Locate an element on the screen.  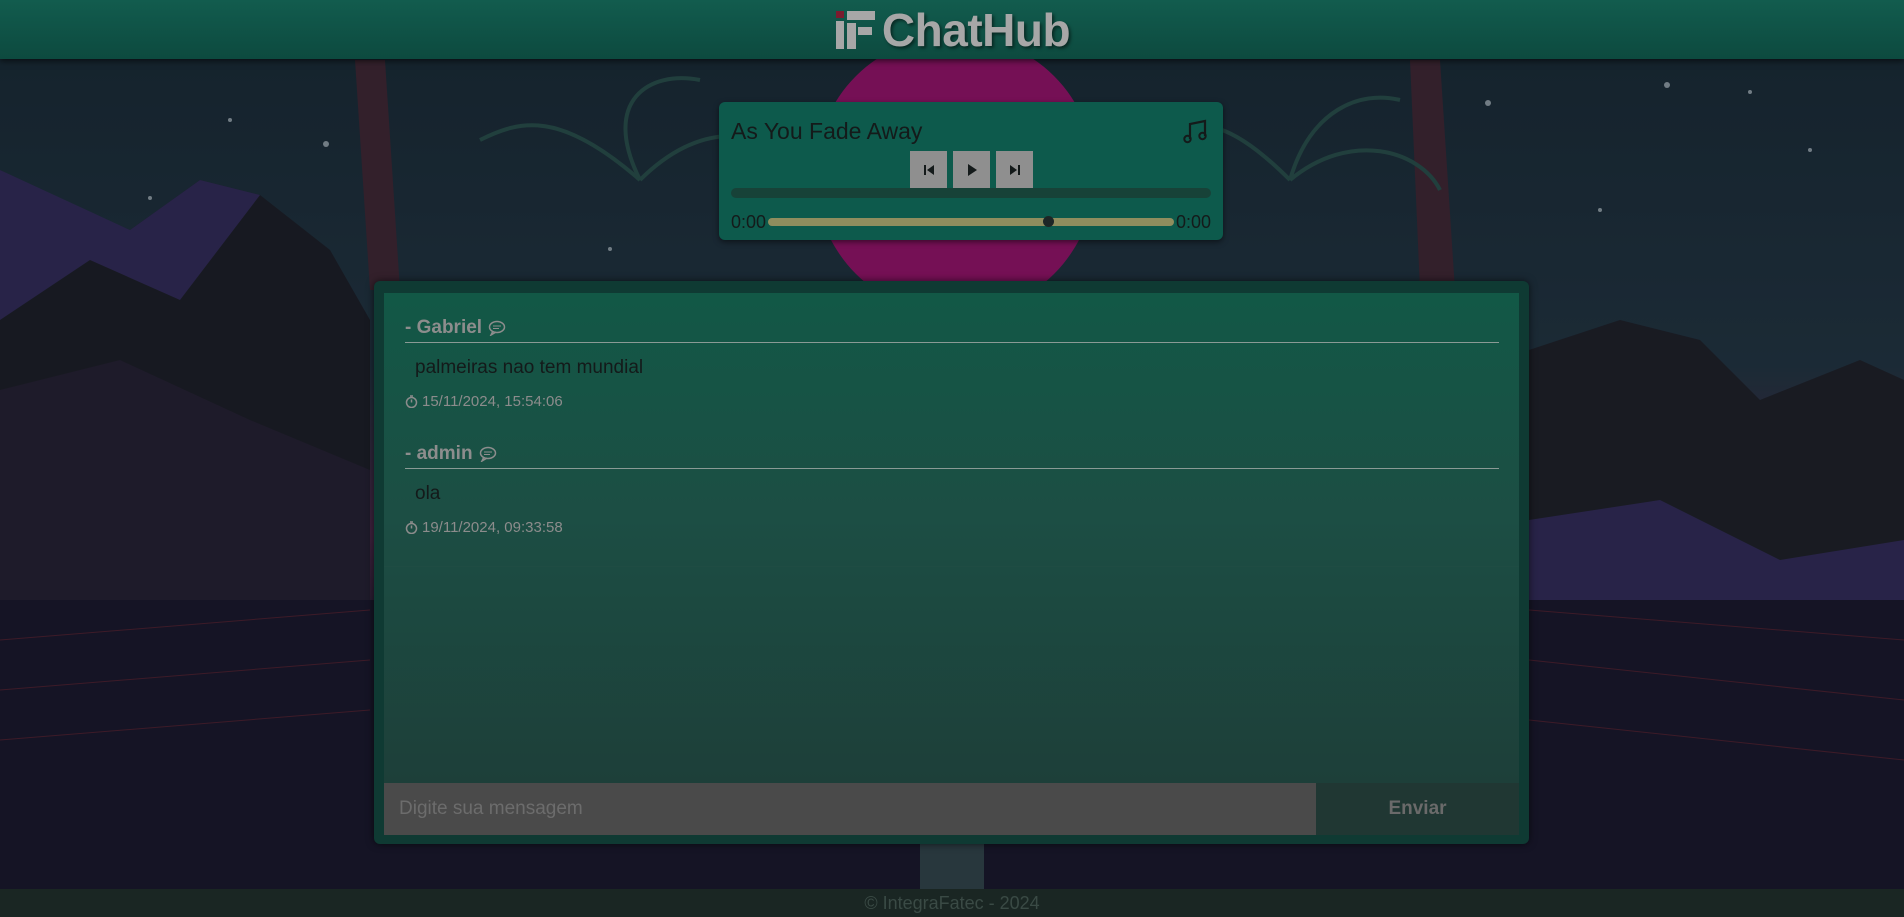
message-text: ola is located at coordinates (428, 493).